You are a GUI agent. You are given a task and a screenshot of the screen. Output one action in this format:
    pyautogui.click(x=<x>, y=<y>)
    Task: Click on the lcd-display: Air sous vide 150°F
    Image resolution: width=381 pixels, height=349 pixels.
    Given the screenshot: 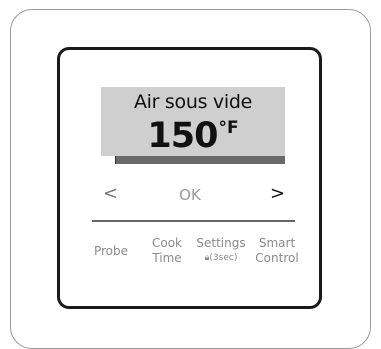 What is the action you would take?
    pyautogui.click(x=193, y=125)
    